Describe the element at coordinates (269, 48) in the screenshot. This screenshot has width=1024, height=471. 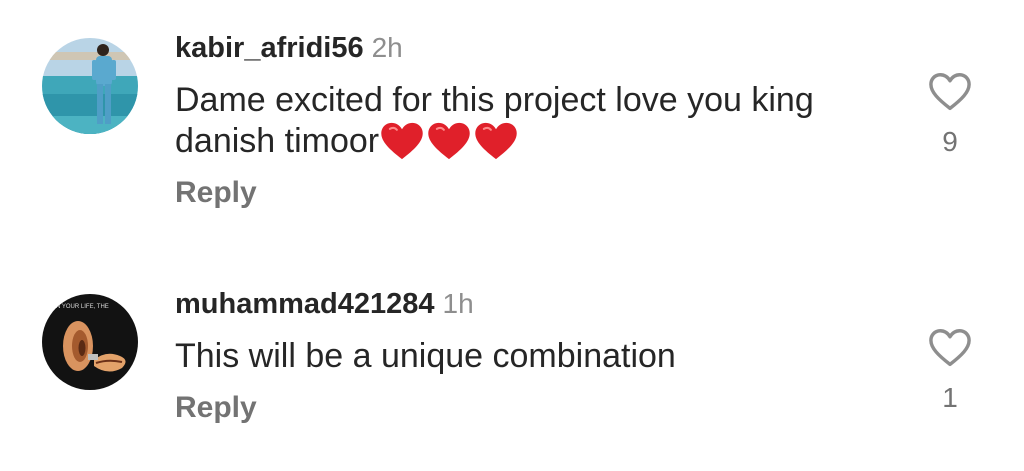
I see `username: kabir_afridi56` at that location.